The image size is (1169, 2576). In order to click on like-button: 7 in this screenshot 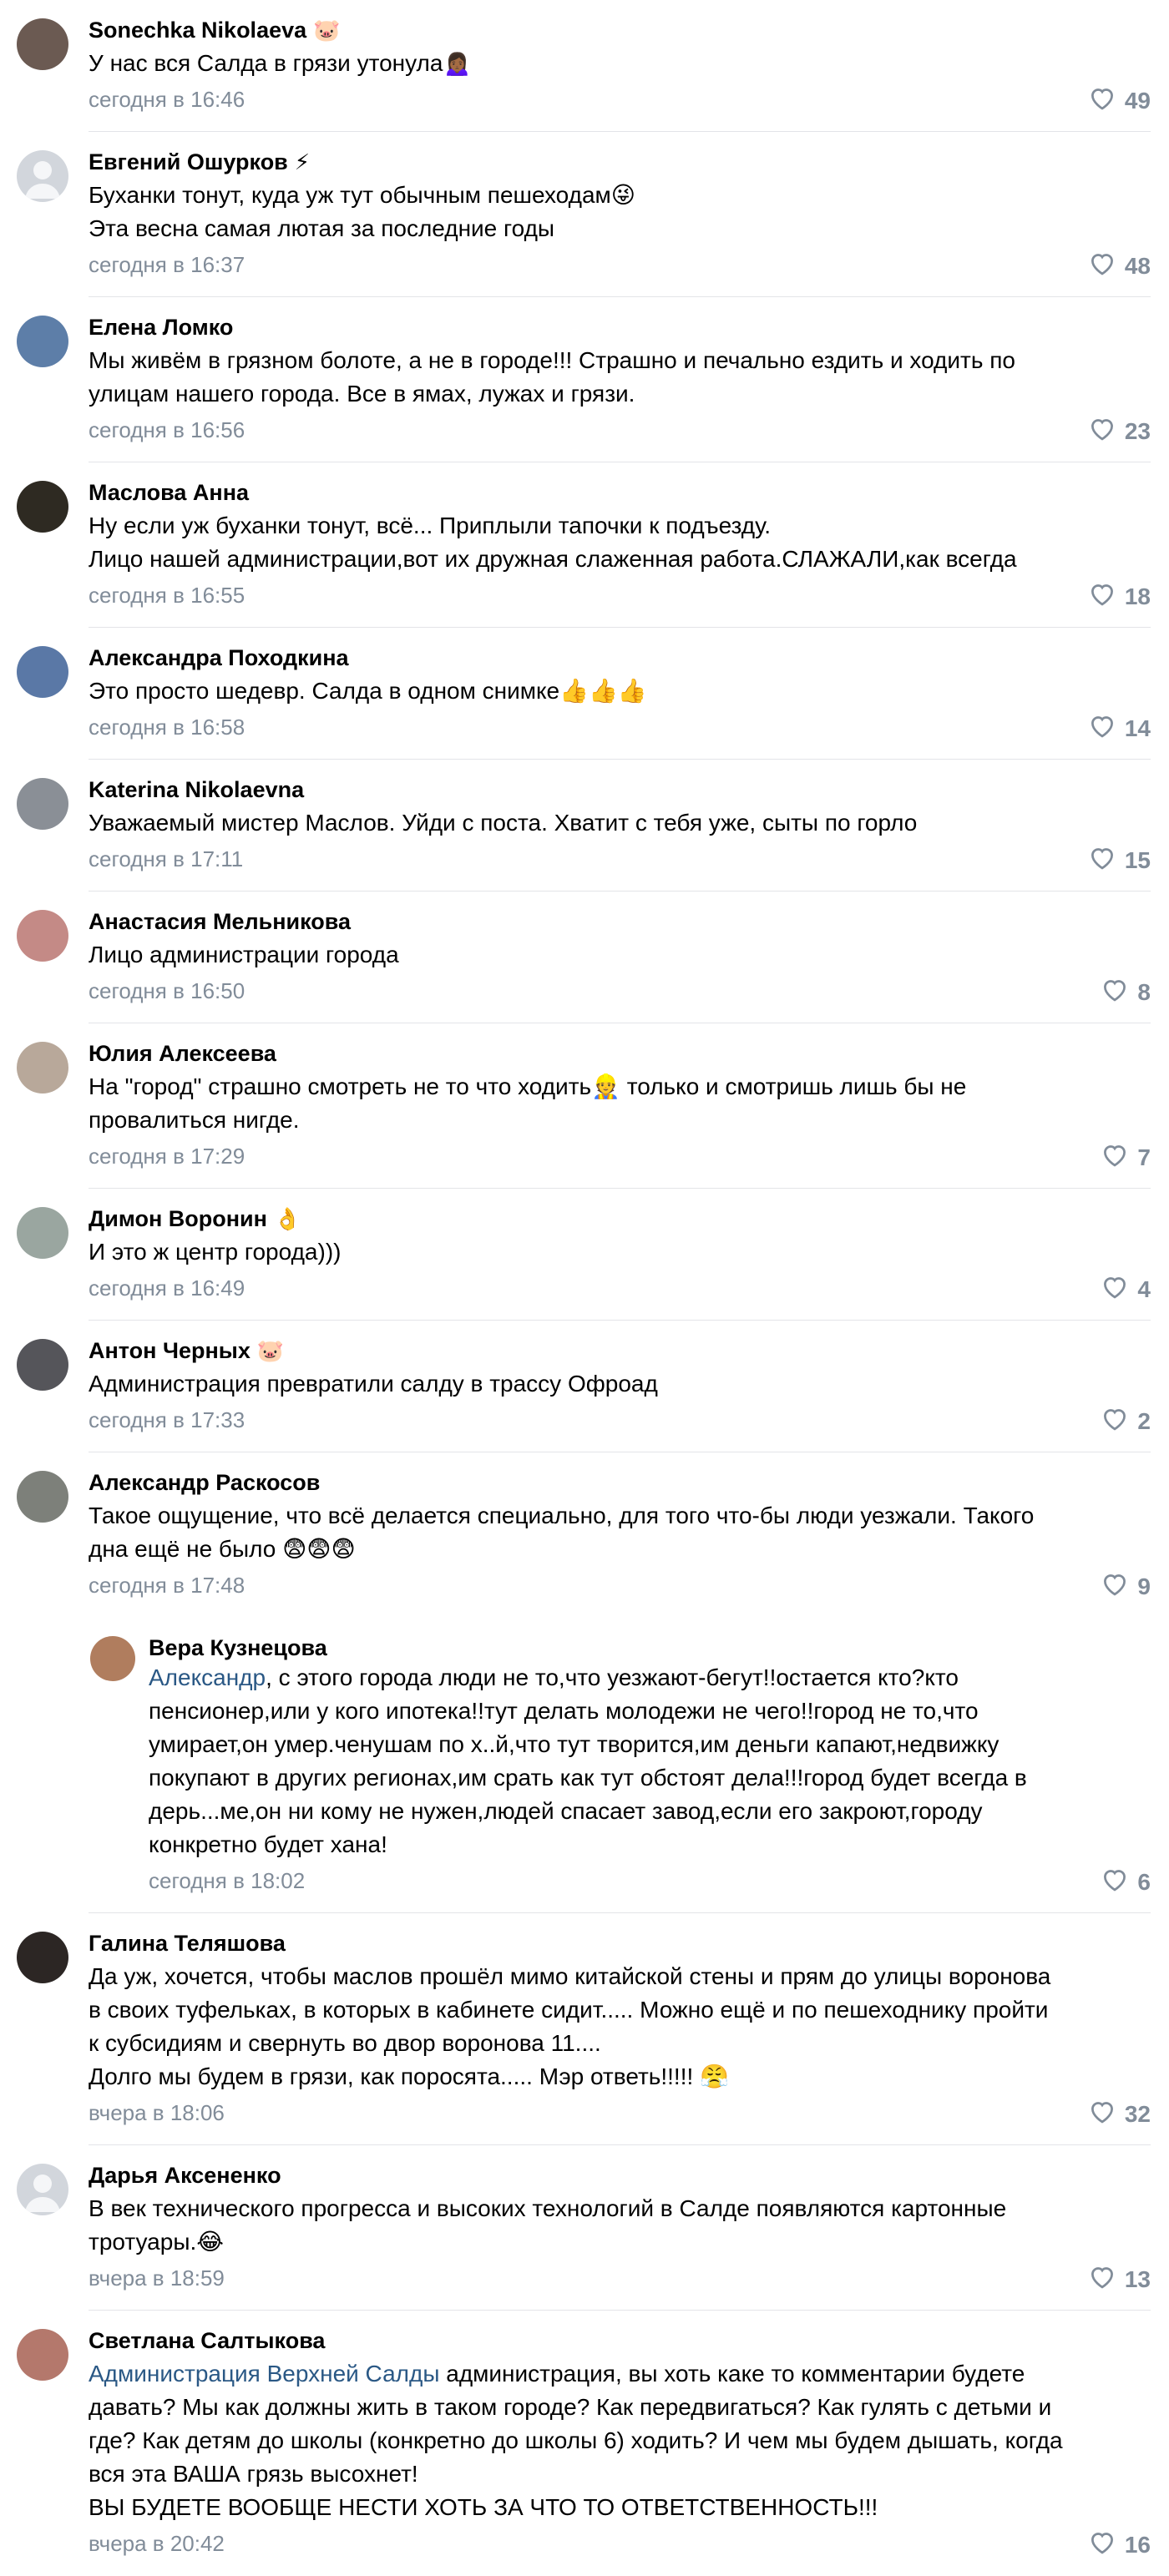, I will do `click(1126, 1158)`.